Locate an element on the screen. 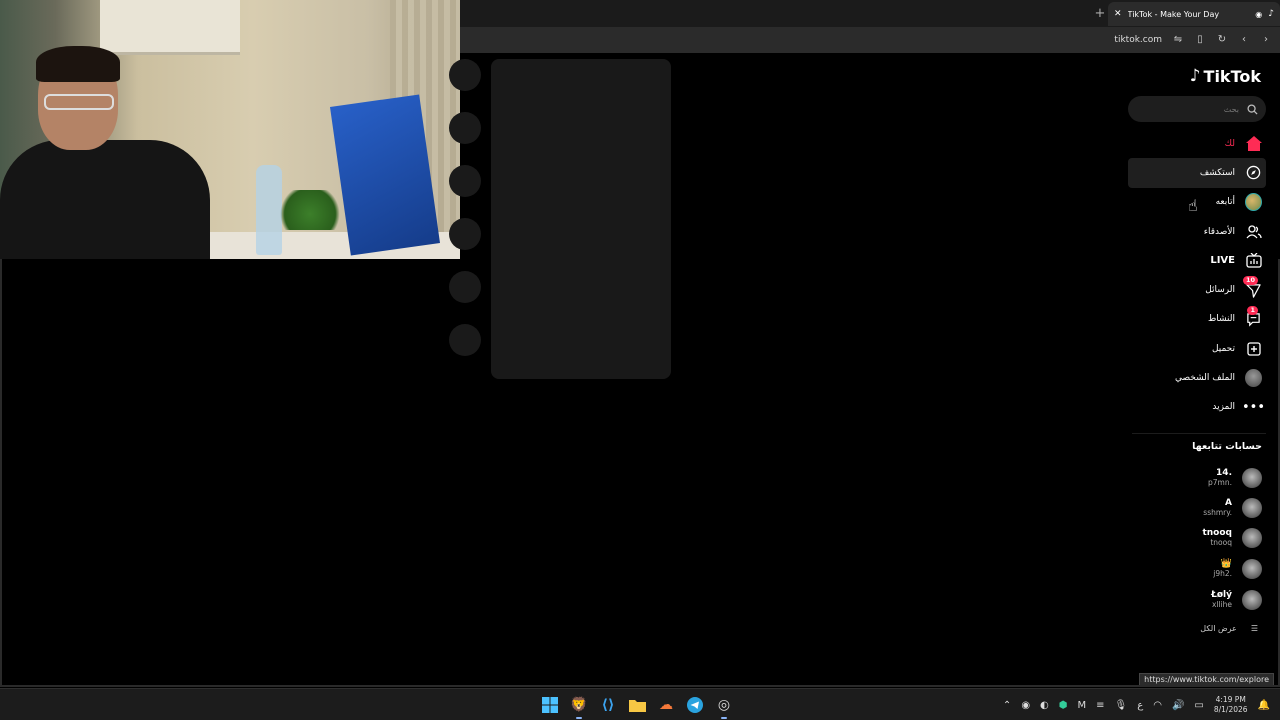  account-item: tnooq tnooq is located at coordinates (1206, 538).